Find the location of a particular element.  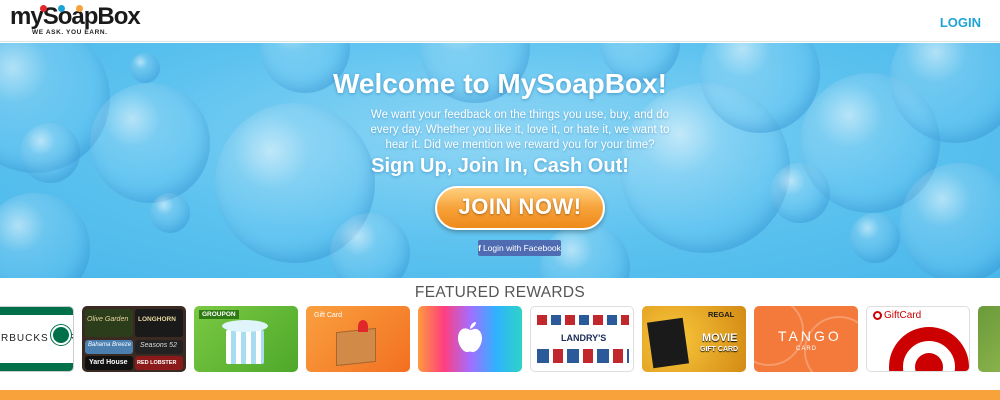

logo-dot-blue is located at coordinates (61, 8).